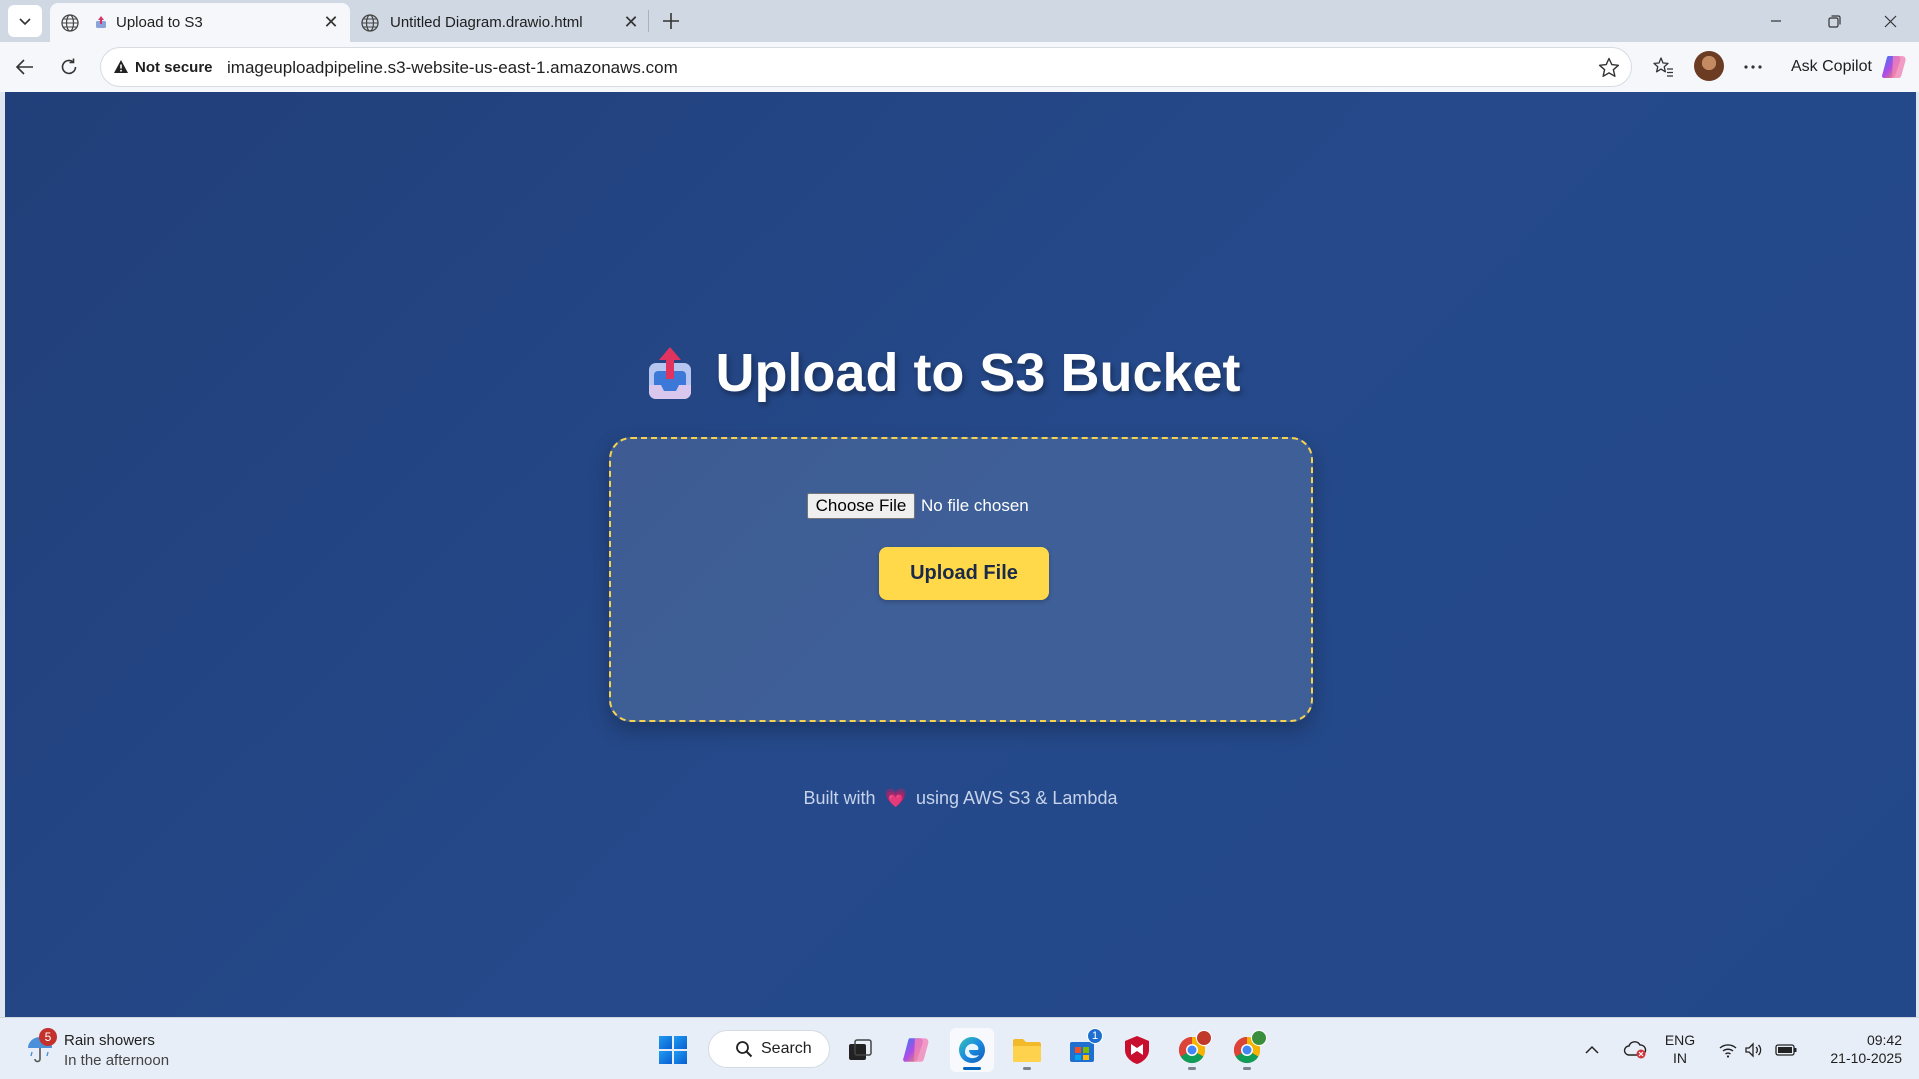  What do you see at coordinates (648, 21) in the screenshot?
I see `tab-separator` at bounding box center [648, 21].